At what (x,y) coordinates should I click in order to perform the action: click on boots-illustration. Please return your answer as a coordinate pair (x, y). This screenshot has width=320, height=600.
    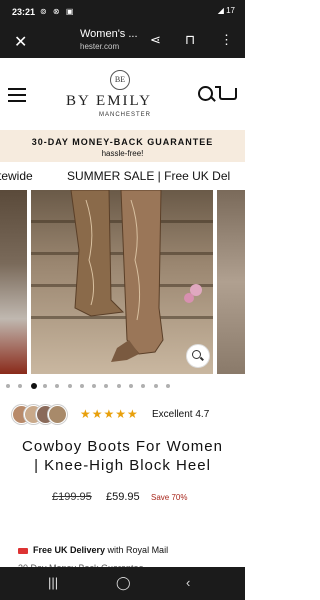
    Looking at the image, I should click on (136, 276).